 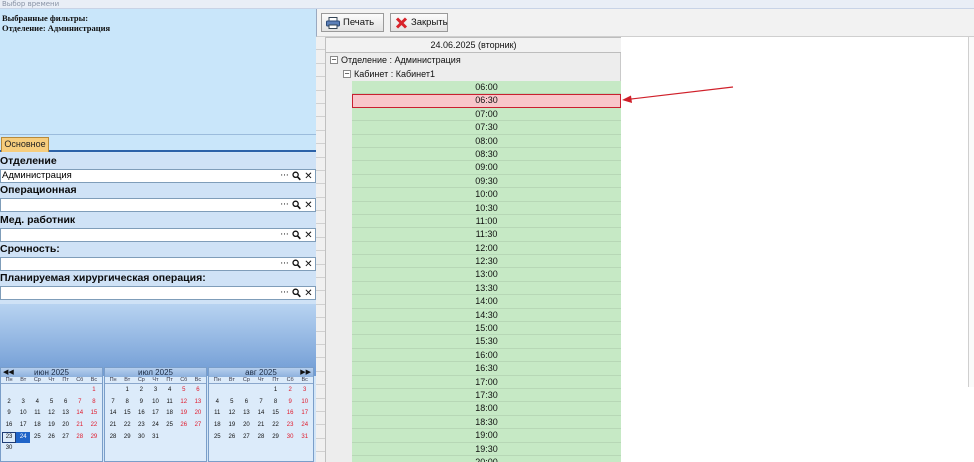 I want to click on time-slot: 15:30, so click(x=486, y=342).